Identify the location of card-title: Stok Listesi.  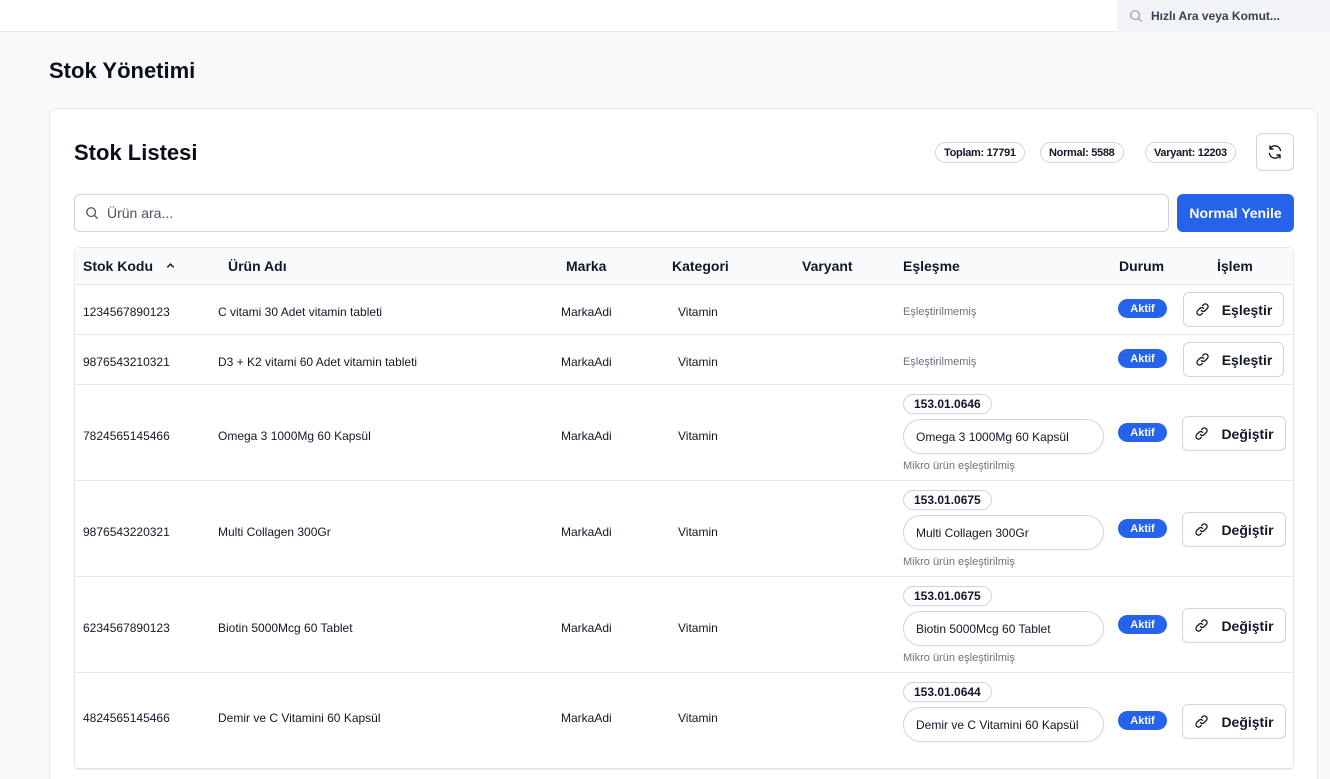
(136, 152).